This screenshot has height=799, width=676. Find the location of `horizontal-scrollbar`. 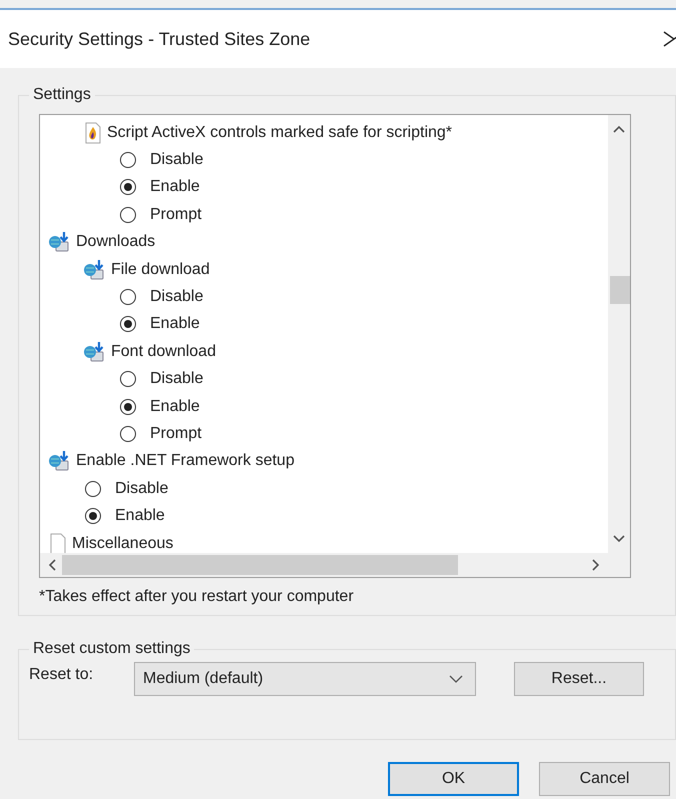

horizontal-scrollbar is located at coordinates (324, 565).